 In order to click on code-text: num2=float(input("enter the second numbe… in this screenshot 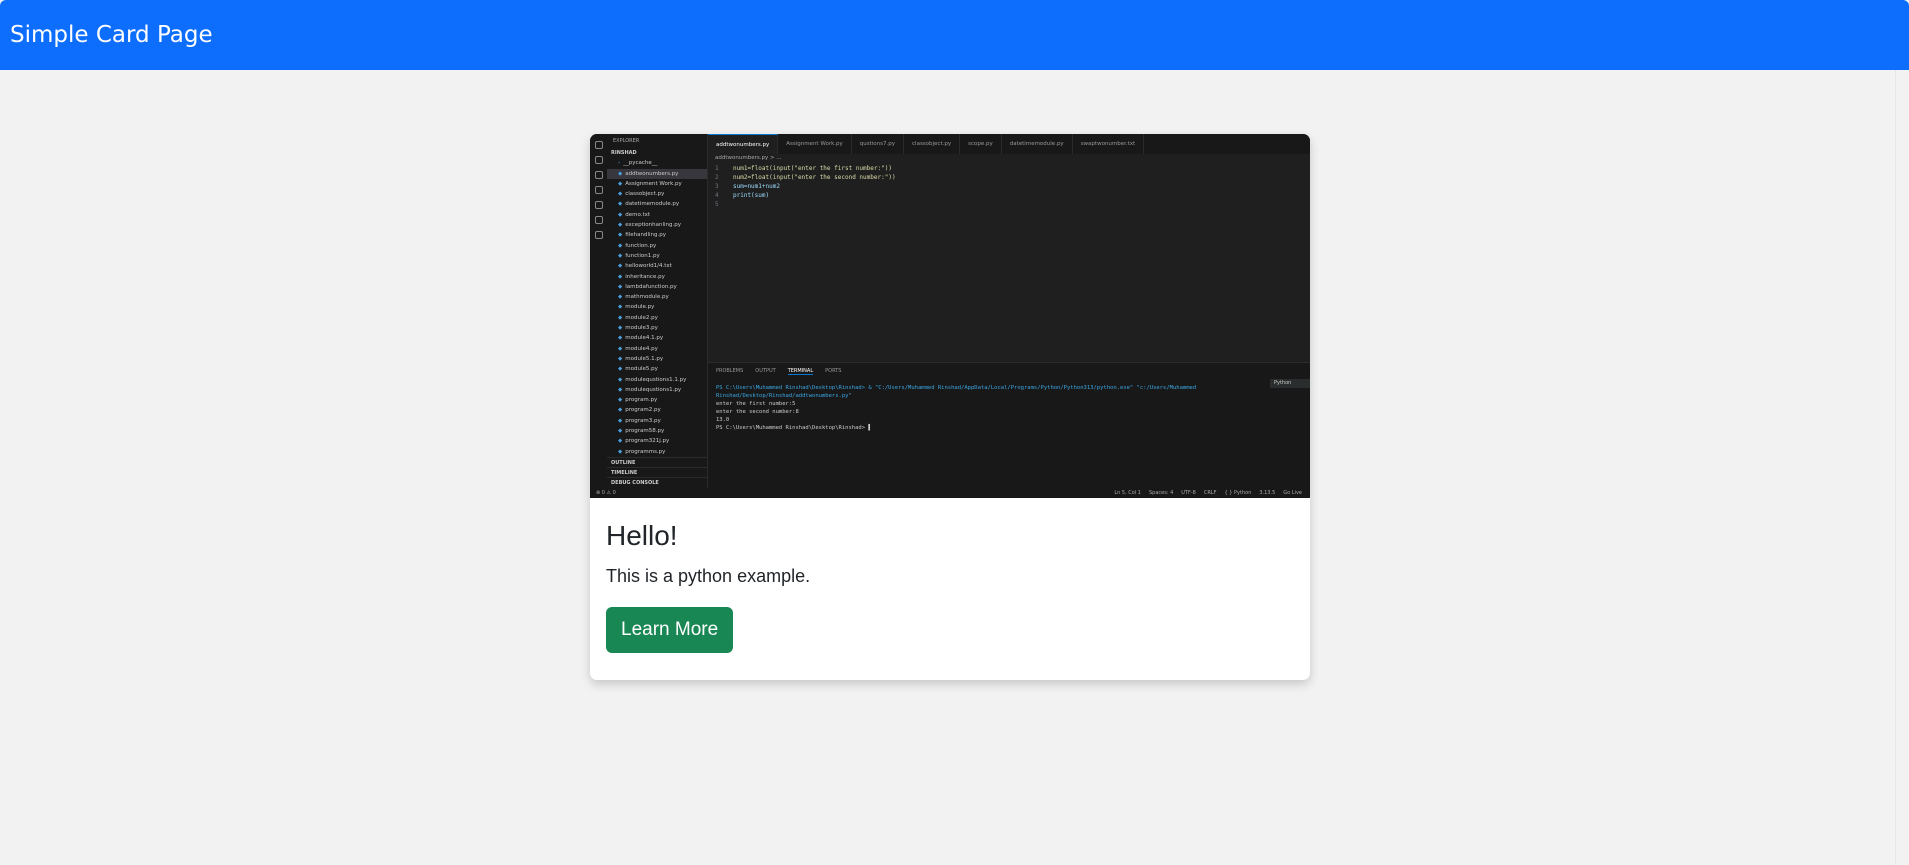, I will do `click(814, 177)`.